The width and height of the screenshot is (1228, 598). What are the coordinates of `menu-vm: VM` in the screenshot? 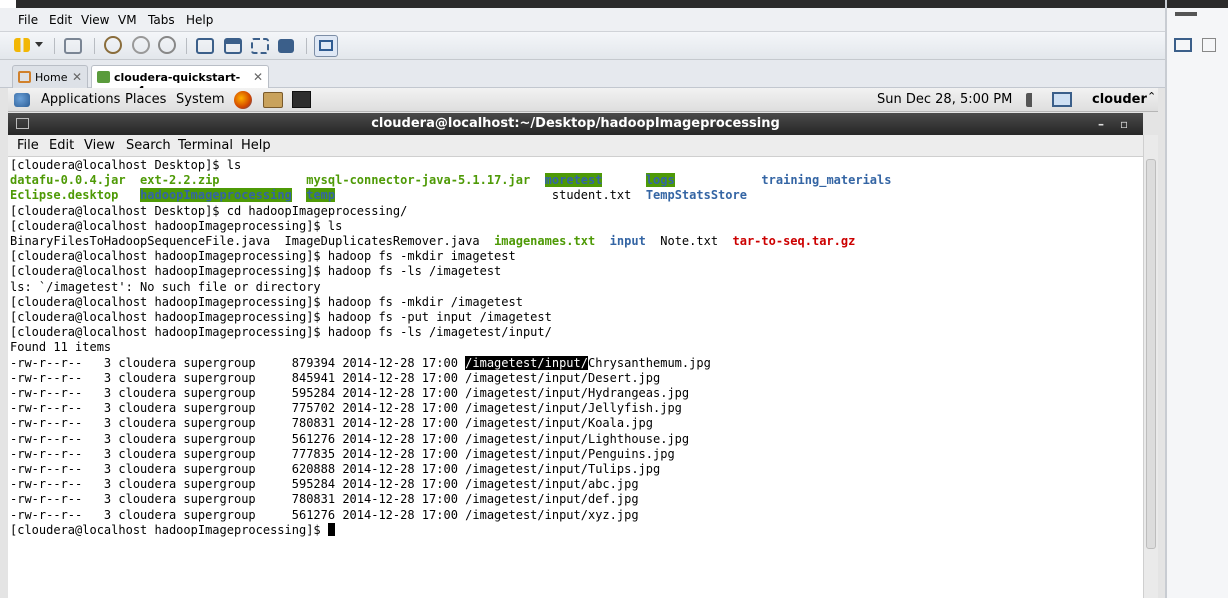 It's located at (127, 20).